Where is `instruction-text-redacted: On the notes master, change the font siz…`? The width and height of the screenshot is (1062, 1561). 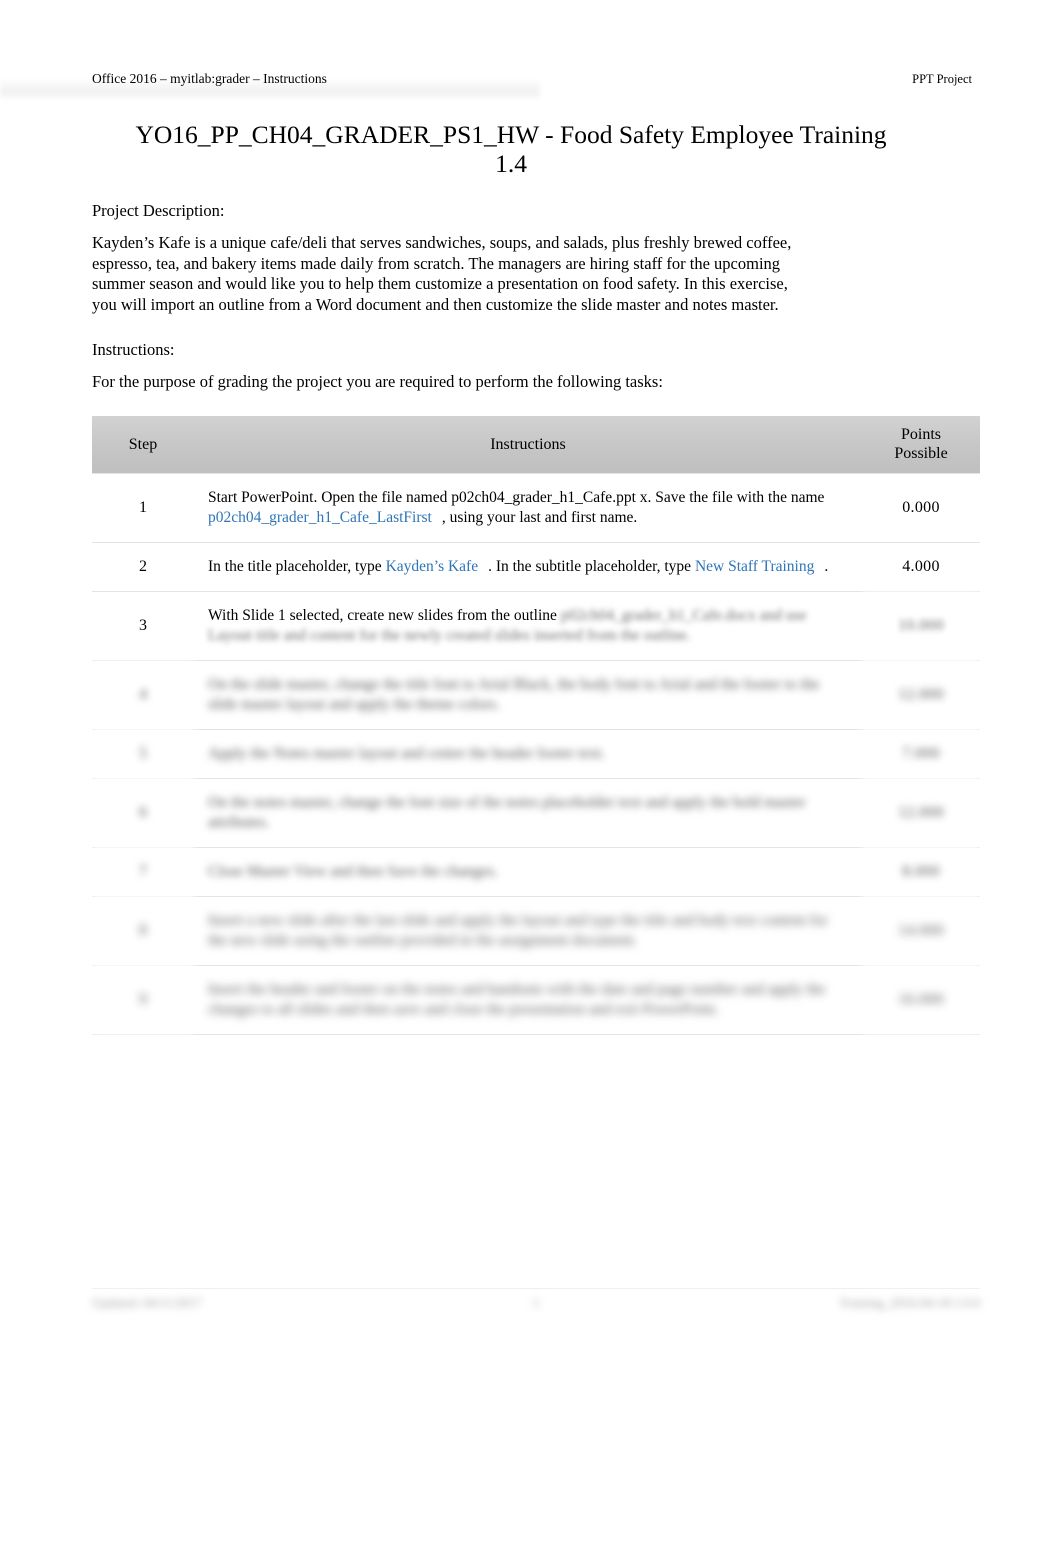
instruction-text-redacted: On the notes master, change the font siz… is located at coordinates (484, 802).